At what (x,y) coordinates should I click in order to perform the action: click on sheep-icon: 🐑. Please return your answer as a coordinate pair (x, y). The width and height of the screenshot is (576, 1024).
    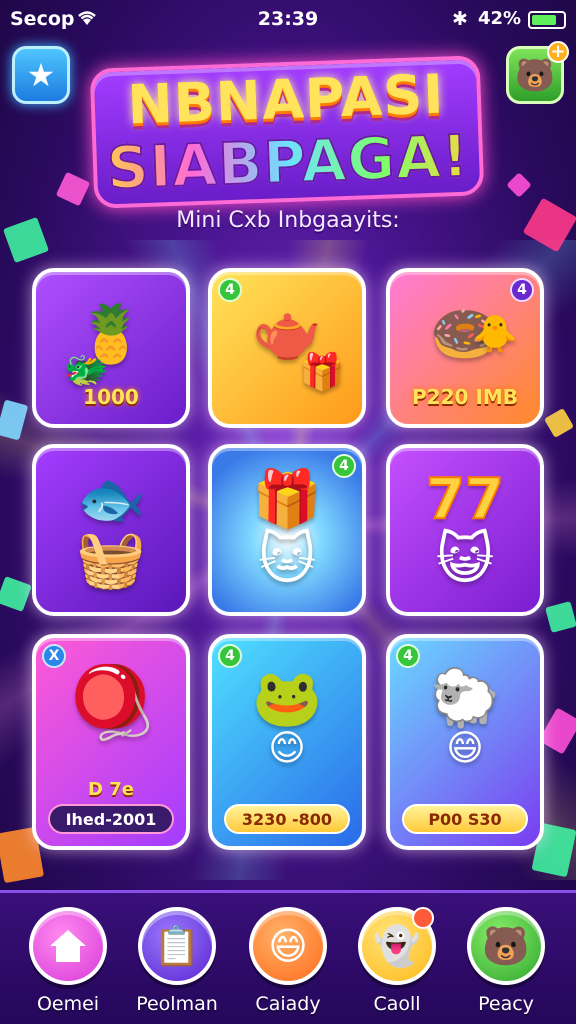
    Looking at the image, I should click on (465, 698).